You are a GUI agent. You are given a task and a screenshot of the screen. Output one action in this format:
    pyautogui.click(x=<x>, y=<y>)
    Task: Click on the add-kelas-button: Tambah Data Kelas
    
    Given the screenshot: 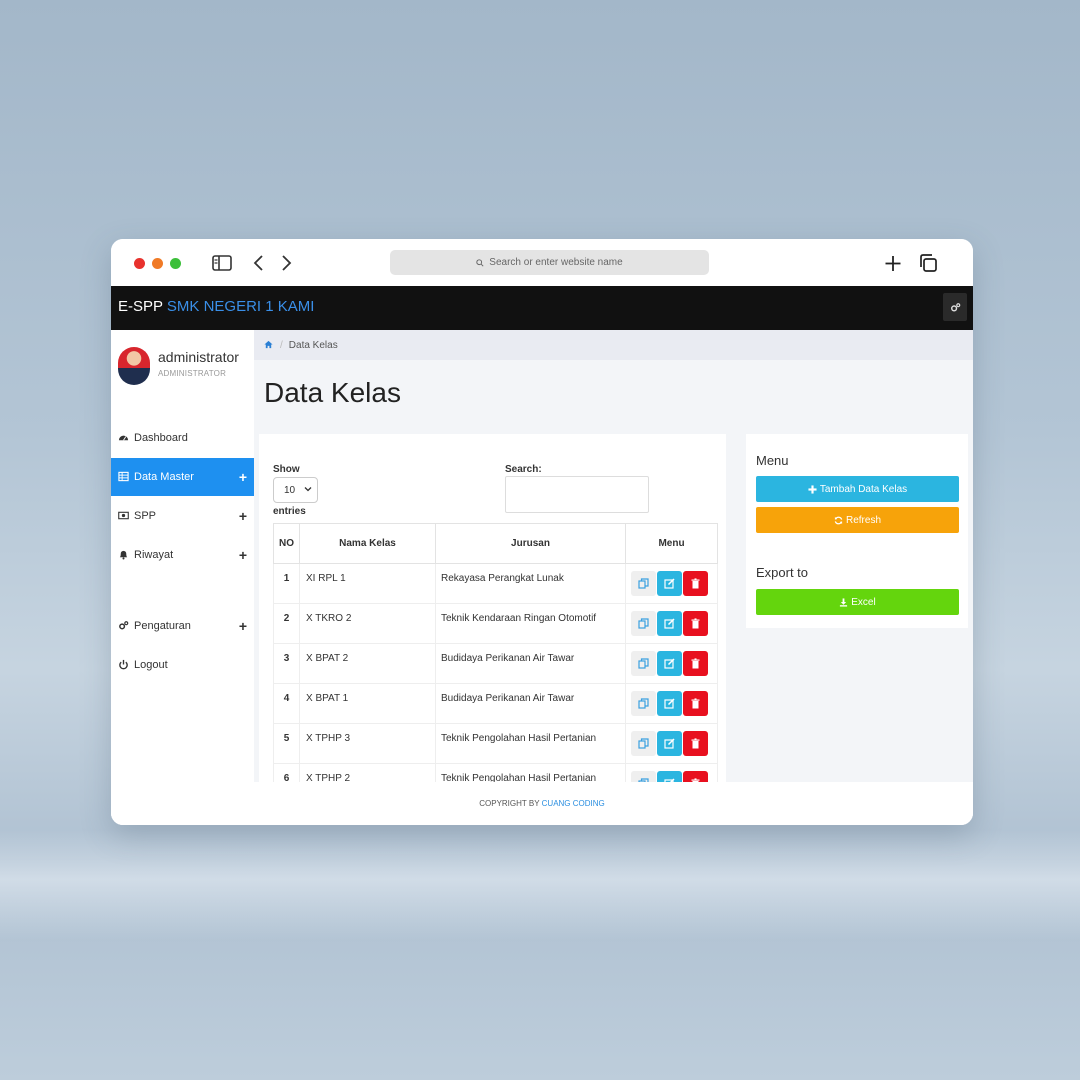 What is the action you would take?
    pyautogui.click(x=857, y=489)
    